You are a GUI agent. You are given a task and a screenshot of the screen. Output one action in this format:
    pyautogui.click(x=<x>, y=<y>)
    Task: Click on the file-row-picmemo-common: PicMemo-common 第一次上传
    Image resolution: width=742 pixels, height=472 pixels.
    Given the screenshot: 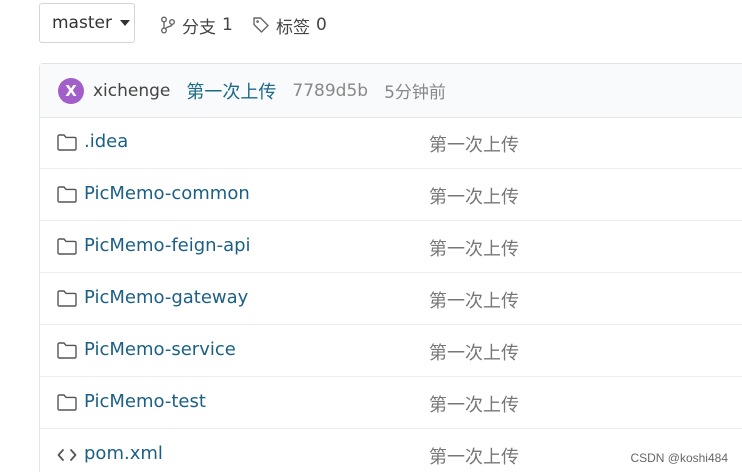 What is the action you would take?
    pyautogui.click(x=391, y=195)
    